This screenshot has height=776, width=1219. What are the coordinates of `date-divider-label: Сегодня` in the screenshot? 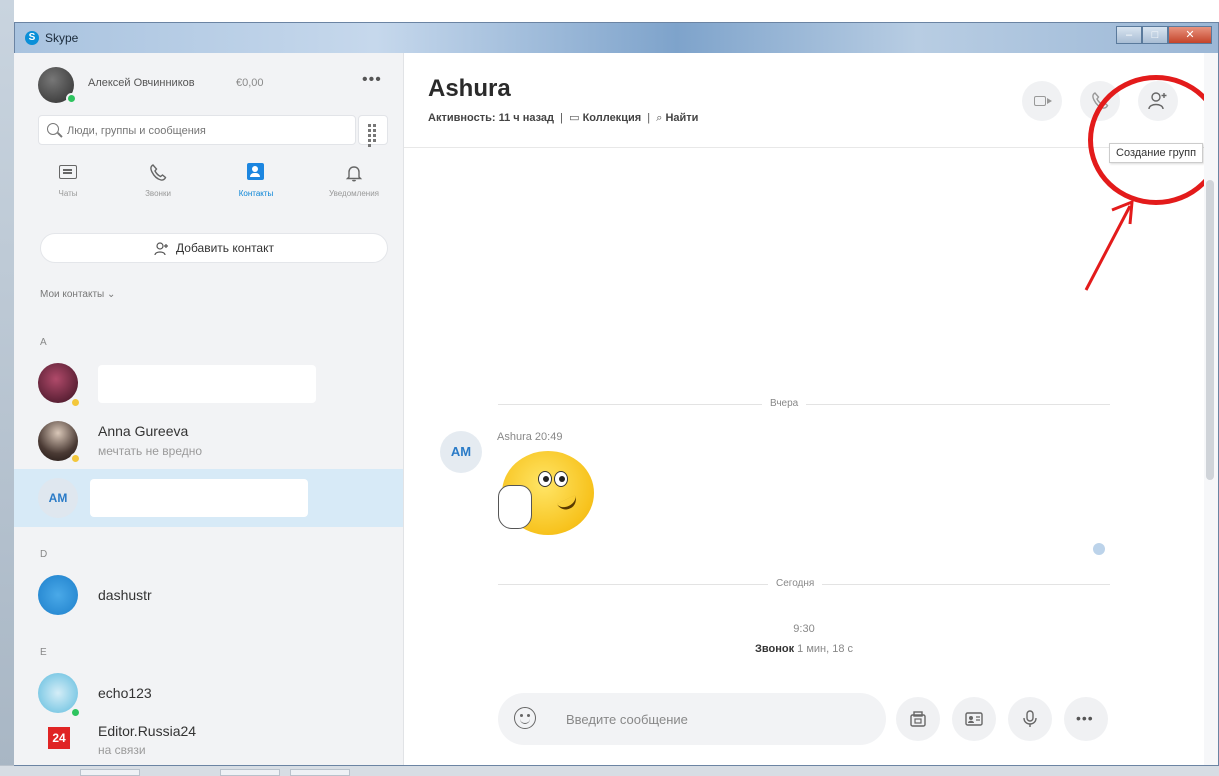 It's located at (795, 583).